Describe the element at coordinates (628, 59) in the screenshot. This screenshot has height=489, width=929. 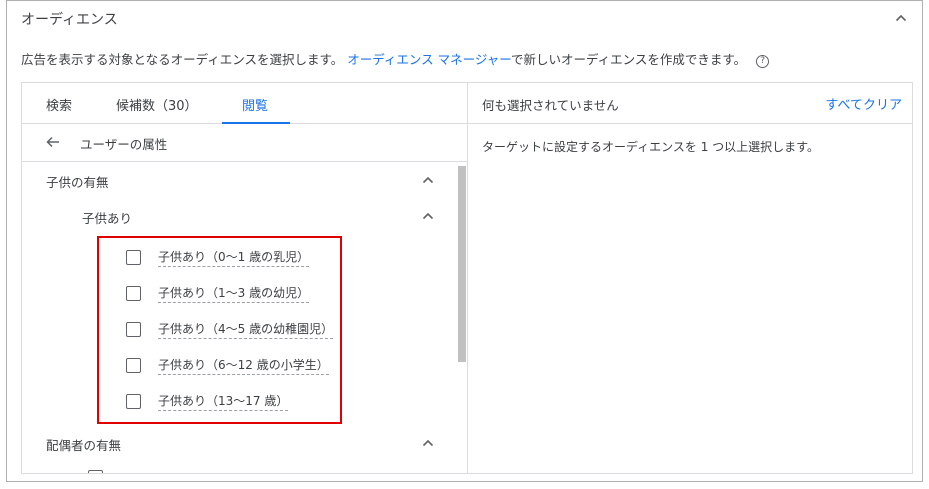
I see `description-text-tail: で新しいオーディエンスを作成できます。` at that location.